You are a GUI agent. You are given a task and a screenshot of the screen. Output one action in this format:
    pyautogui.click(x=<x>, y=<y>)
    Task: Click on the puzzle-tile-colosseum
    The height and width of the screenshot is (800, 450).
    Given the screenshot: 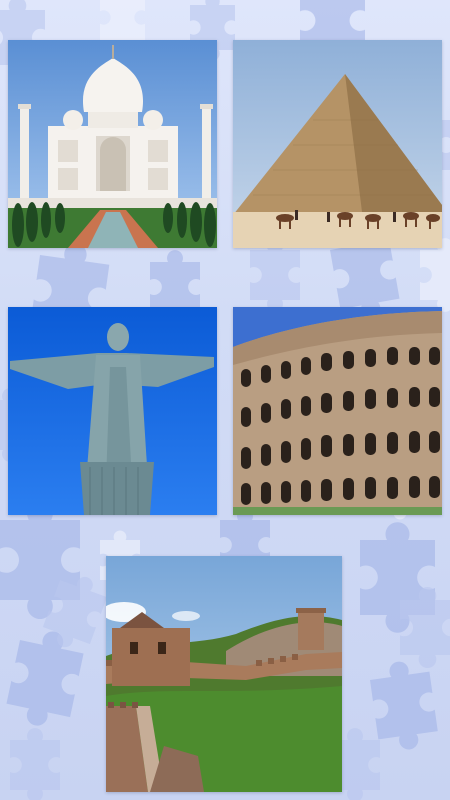 What is the action you would take?
    pyautogui.click(x=337, y=411)
    